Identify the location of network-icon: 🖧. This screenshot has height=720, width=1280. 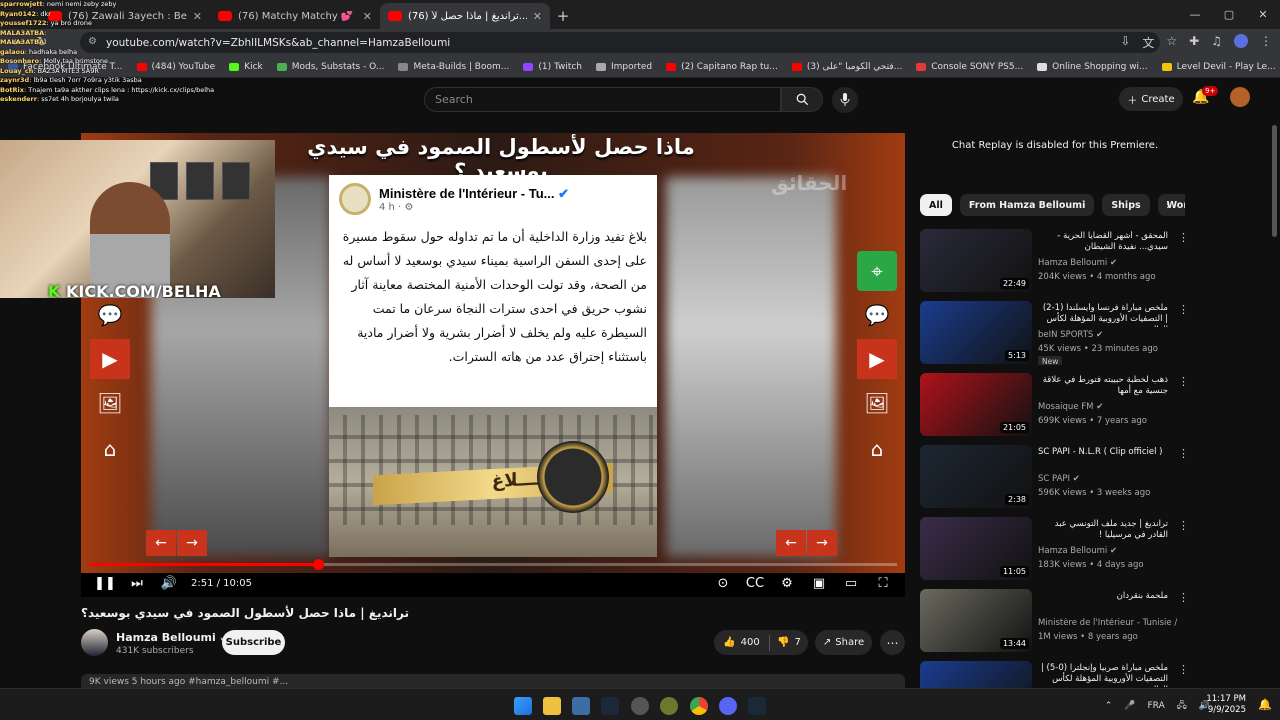
(1182, 706).